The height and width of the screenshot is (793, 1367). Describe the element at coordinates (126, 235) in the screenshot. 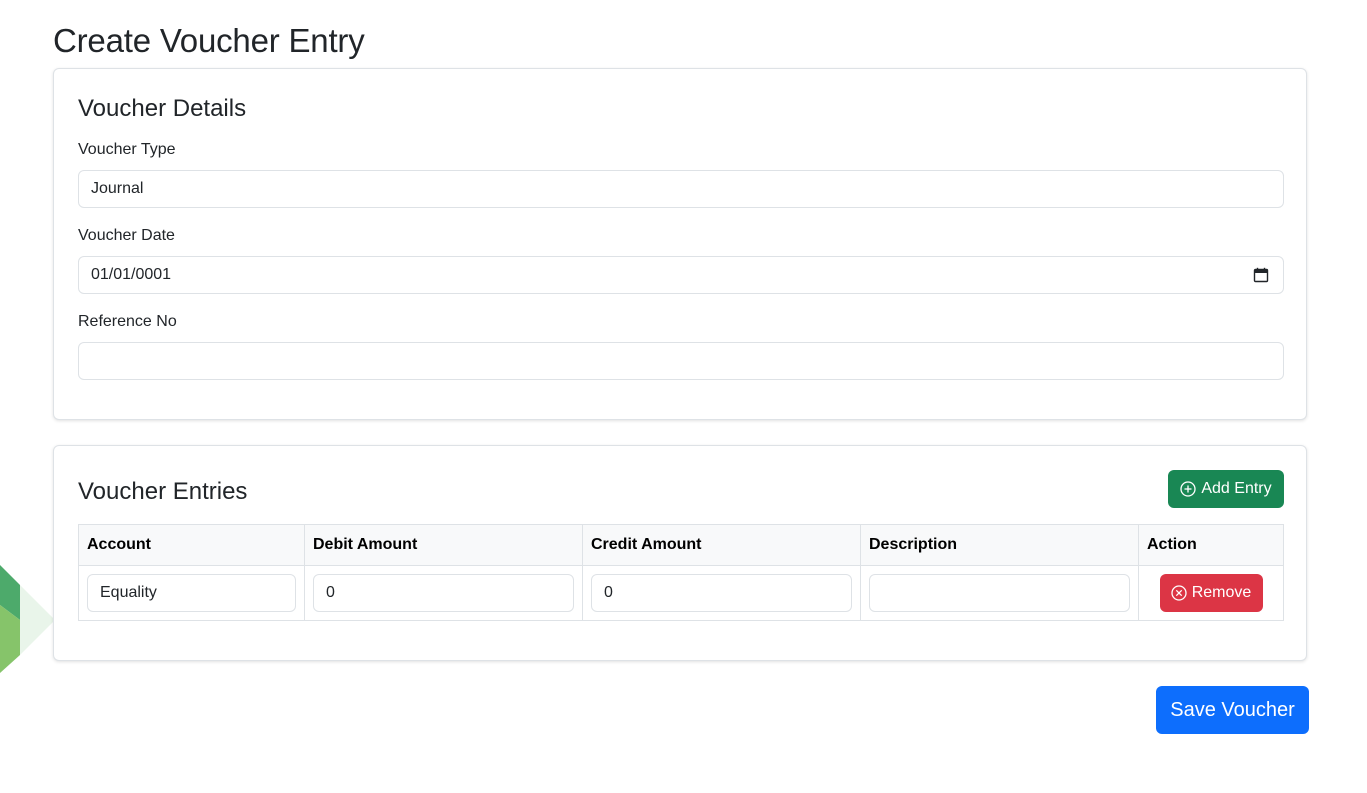

I see `voucher-date-label: Voucher Date` at that location.